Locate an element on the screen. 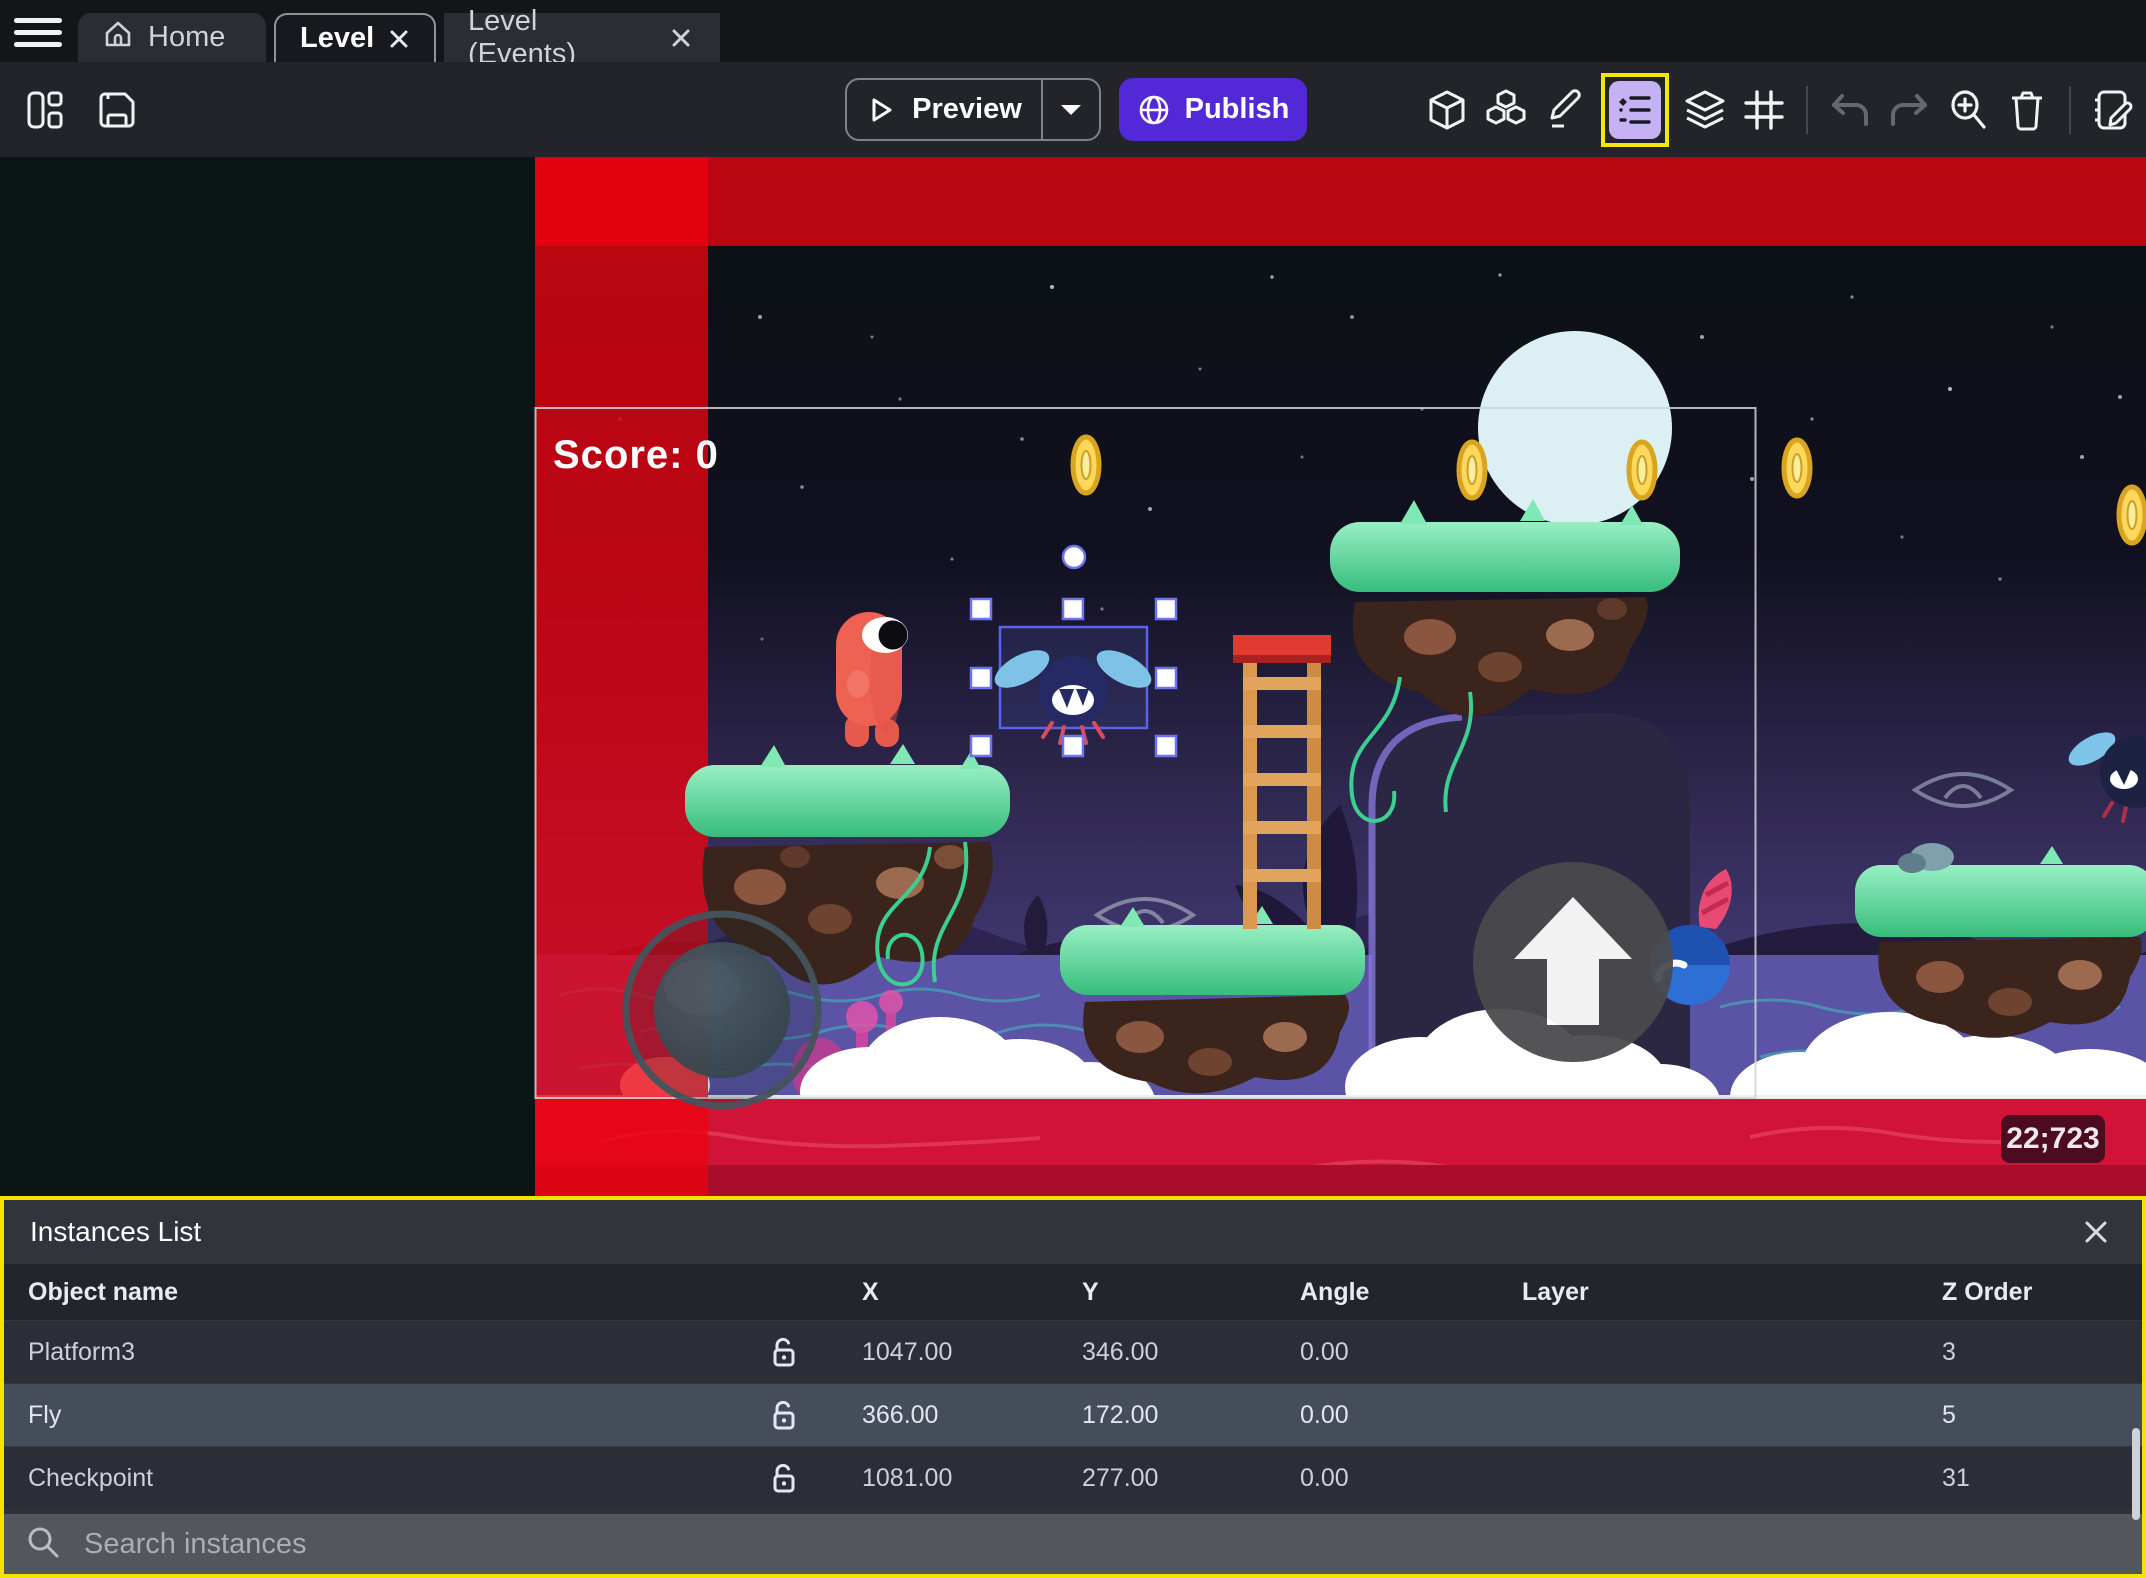 The height and width of the screenshot is (1578, 2146). redo-icon is located at coordinates (1909, 110).